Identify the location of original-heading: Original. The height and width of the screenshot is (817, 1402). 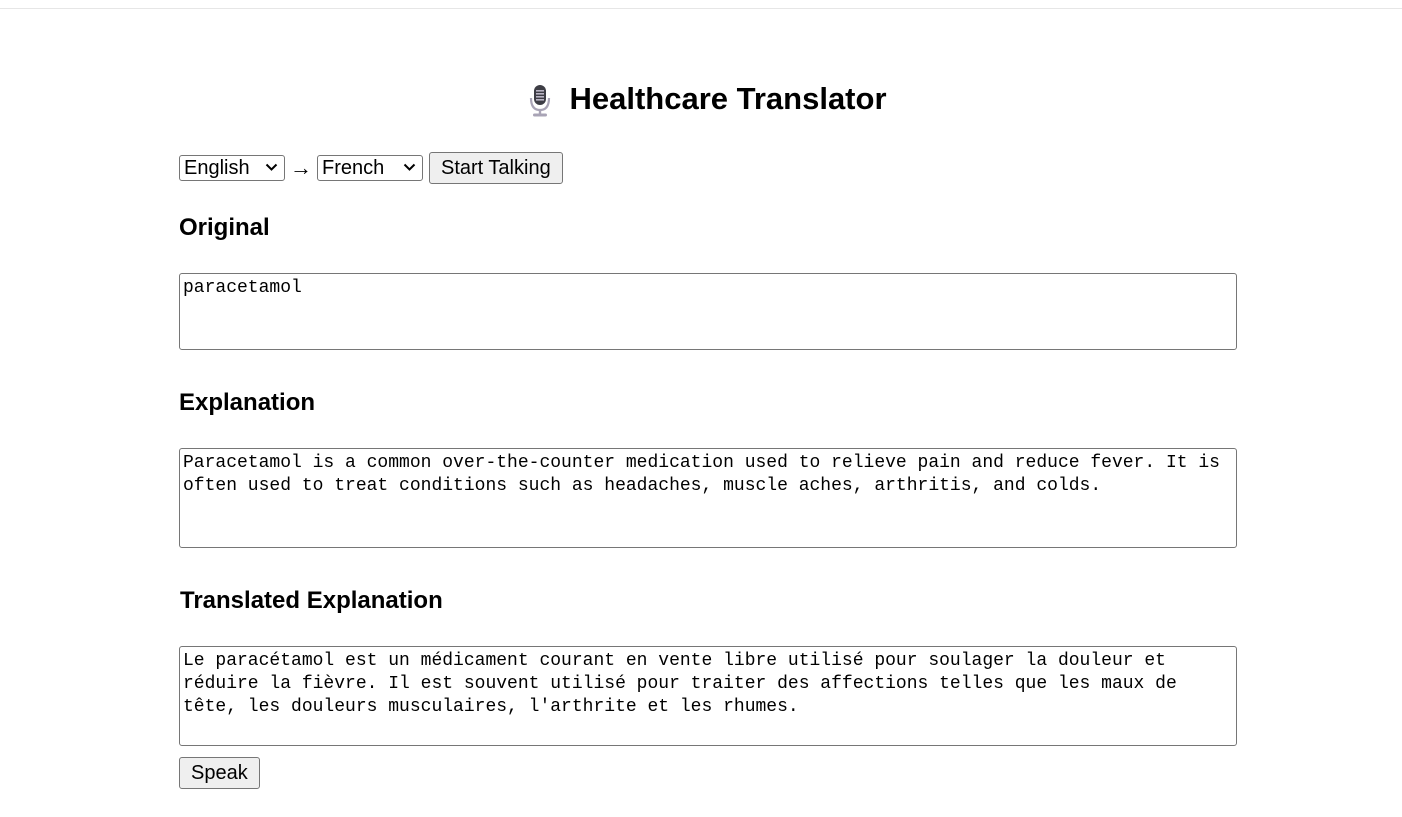
(224, 227).